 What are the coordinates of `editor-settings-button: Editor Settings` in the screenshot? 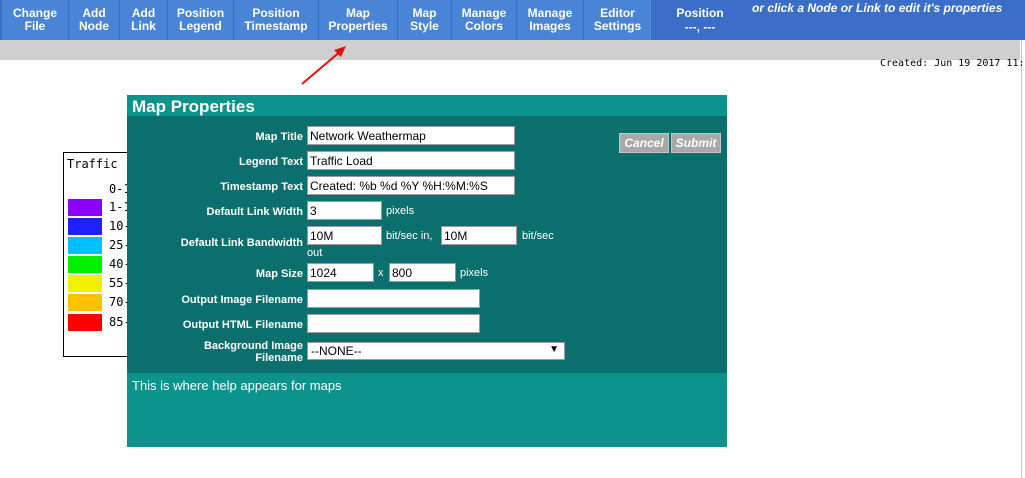 It's located at (617, 20).